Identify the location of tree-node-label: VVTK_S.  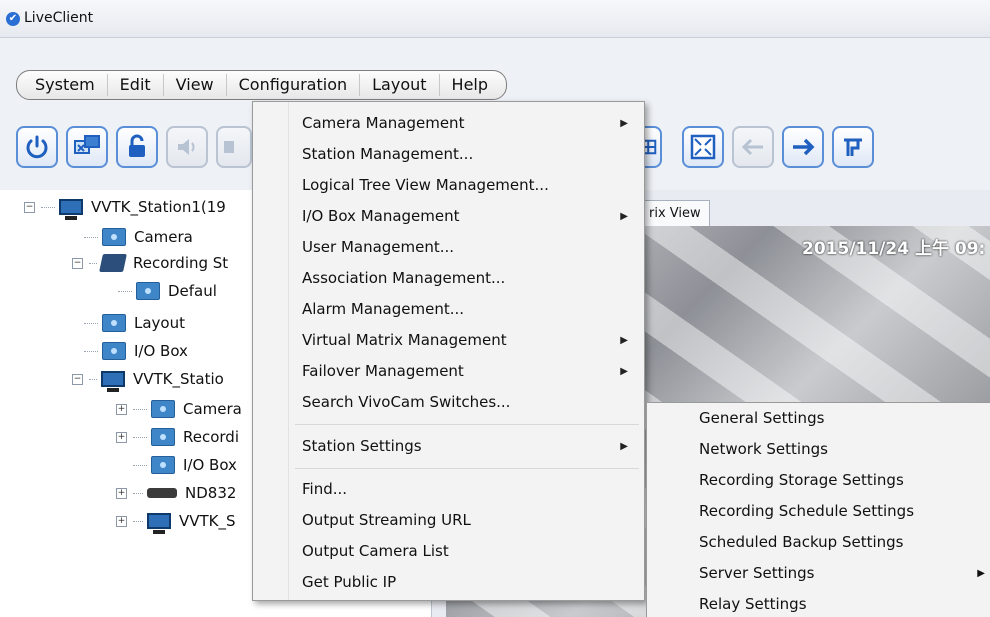
(207, 521).